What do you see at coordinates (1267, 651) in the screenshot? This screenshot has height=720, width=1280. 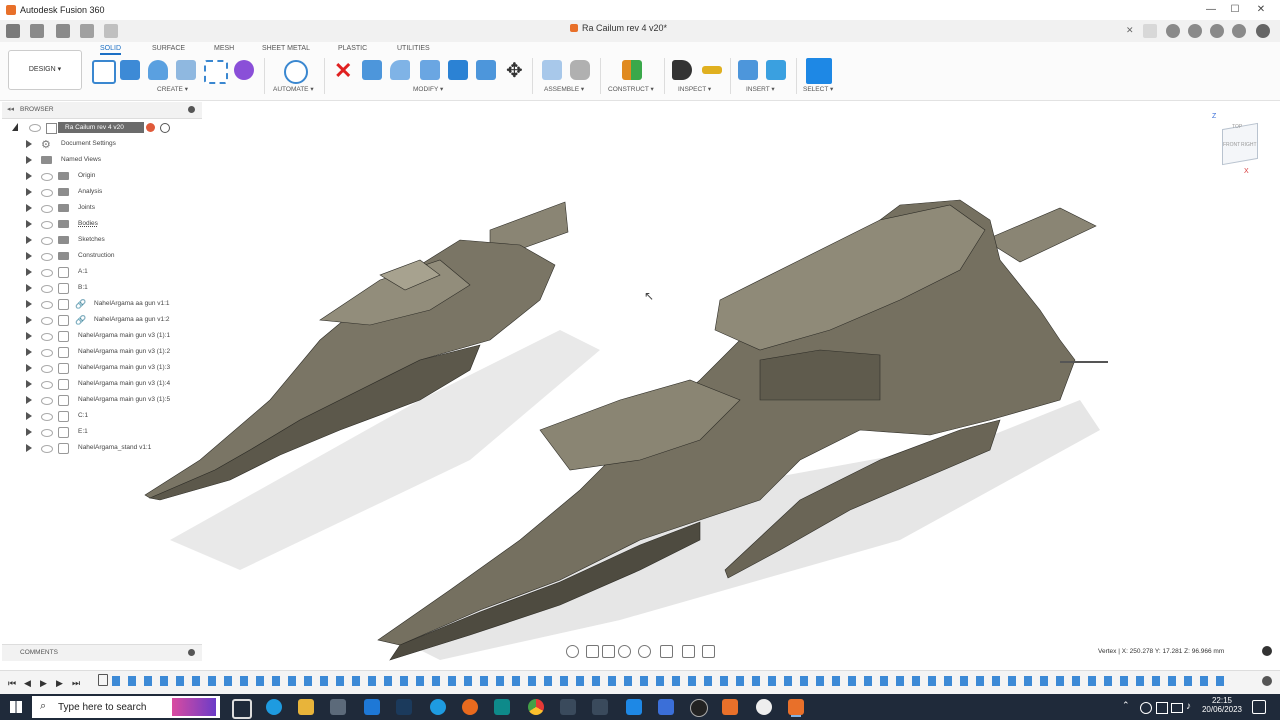 I see `options-icon` at bounding box center [1267, 651].